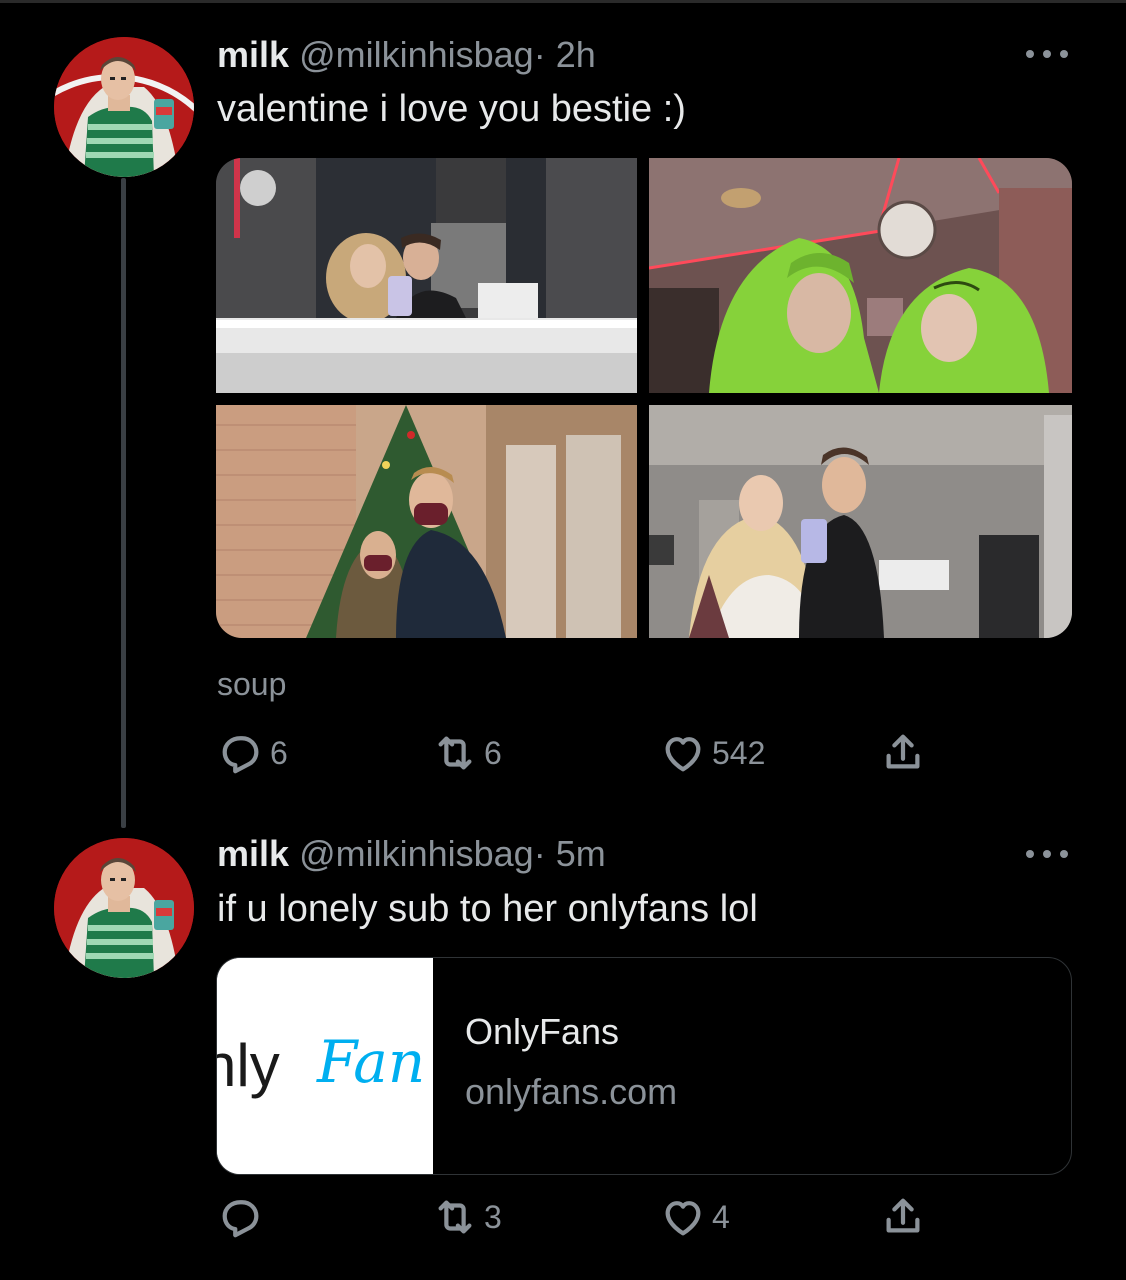 Image resolution: width=1126 pixels, height=1280 pixels. Describe the element at coordinates (493, 752) in the screenshot. I see `retweet-count: 6` at that location.